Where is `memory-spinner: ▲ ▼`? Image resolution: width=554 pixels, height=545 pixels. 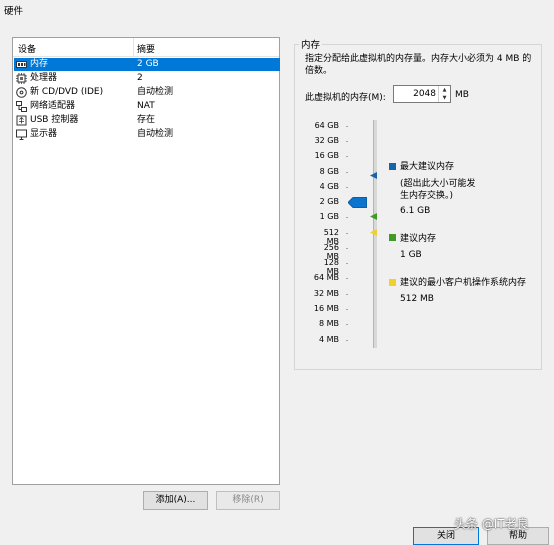
memory-spinner: ▲ ▼ is located at coordinates (444, 94).